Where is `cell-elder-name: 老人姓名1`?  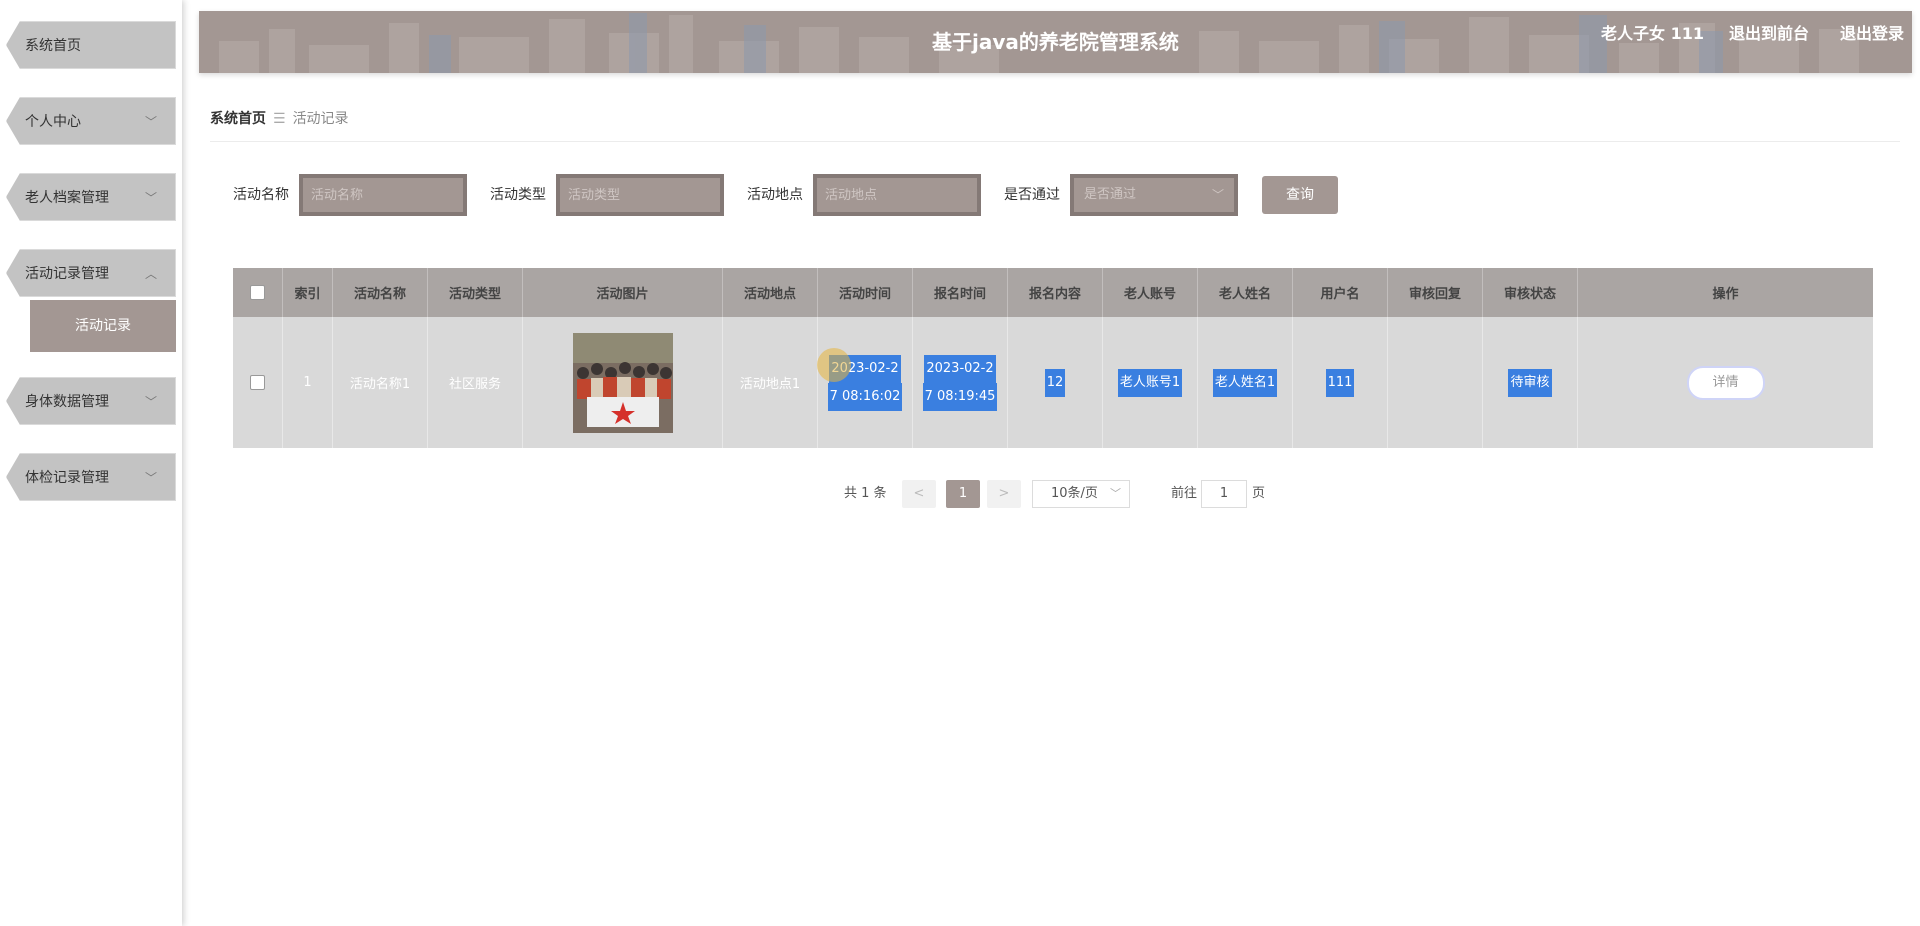 cell-elder-name: 老人姓名1 is located at coordinates (1245, 382).